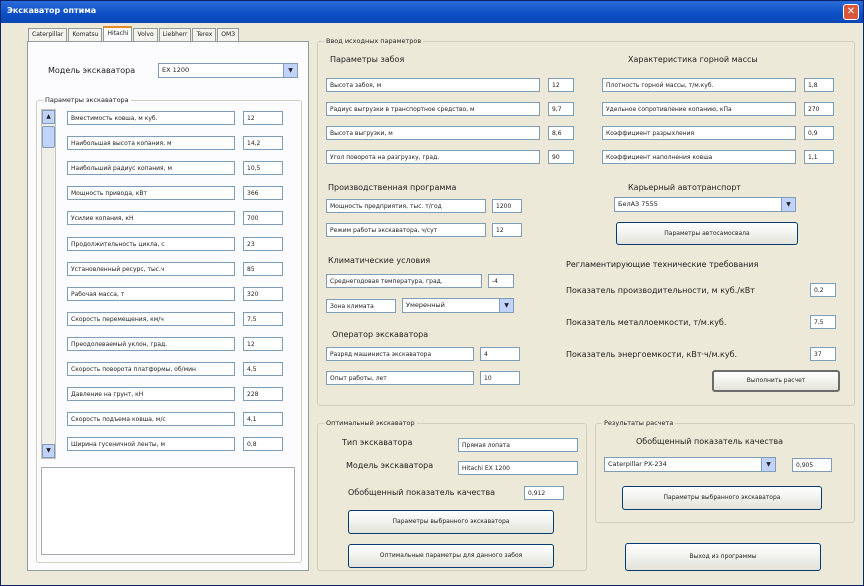 The image size is (864, 586). What do you see at coordinates (263, 218) in the screenshot?
I see `param-value-input: 700` at bounding box center [263, 218].